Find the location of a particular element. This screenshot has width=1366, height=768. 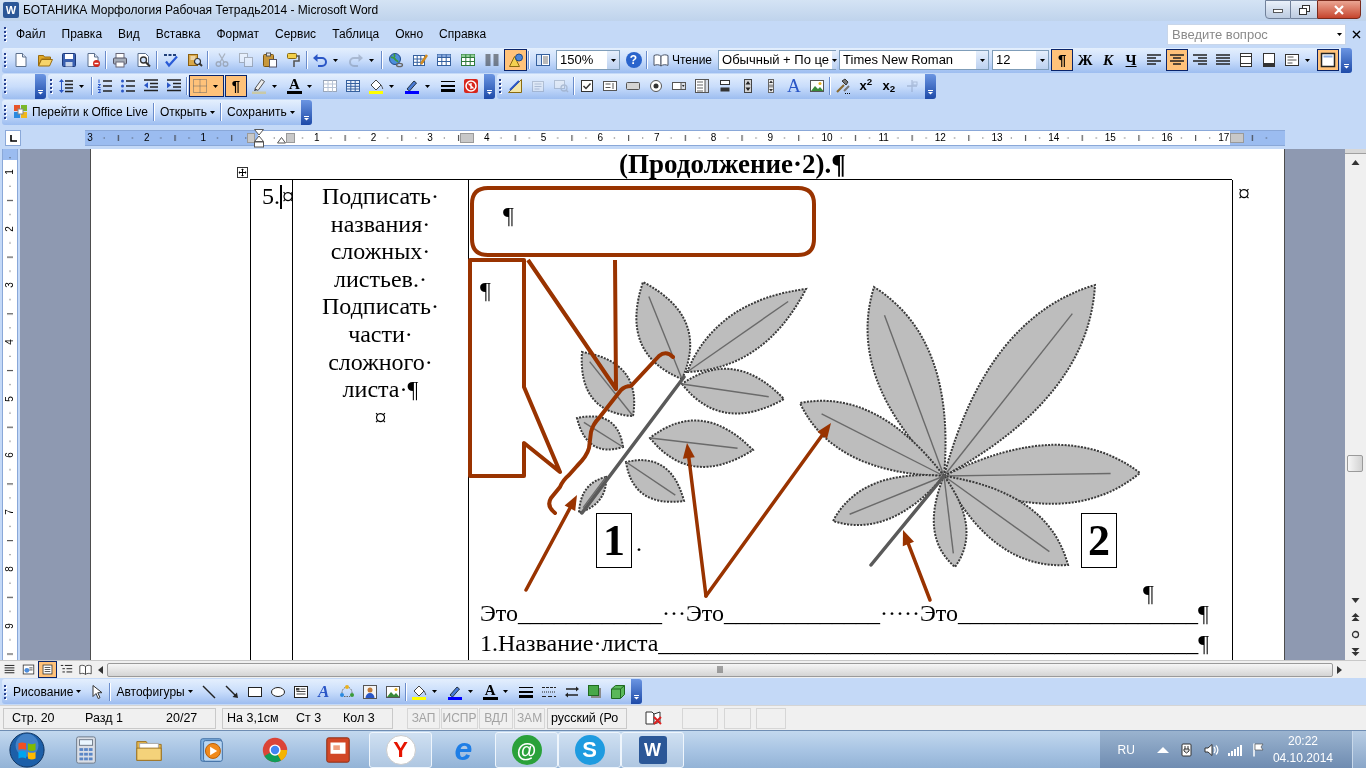

drawing-menu-button: Рисование is located at coordinates (47, 691).